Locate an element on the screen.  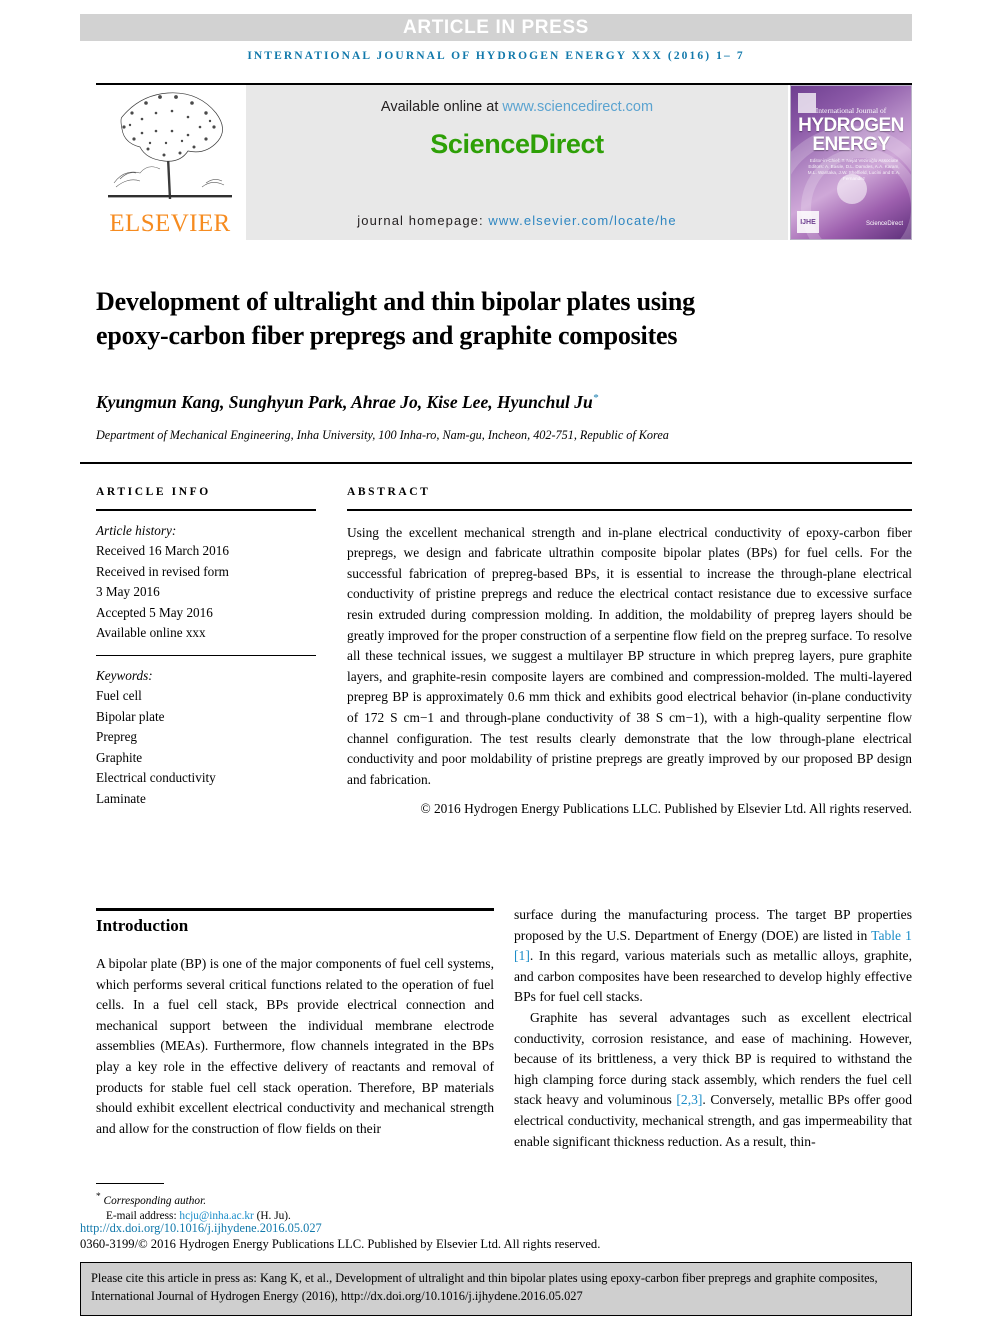
elsevier-tree-icon is located at coordinates (170, 146).